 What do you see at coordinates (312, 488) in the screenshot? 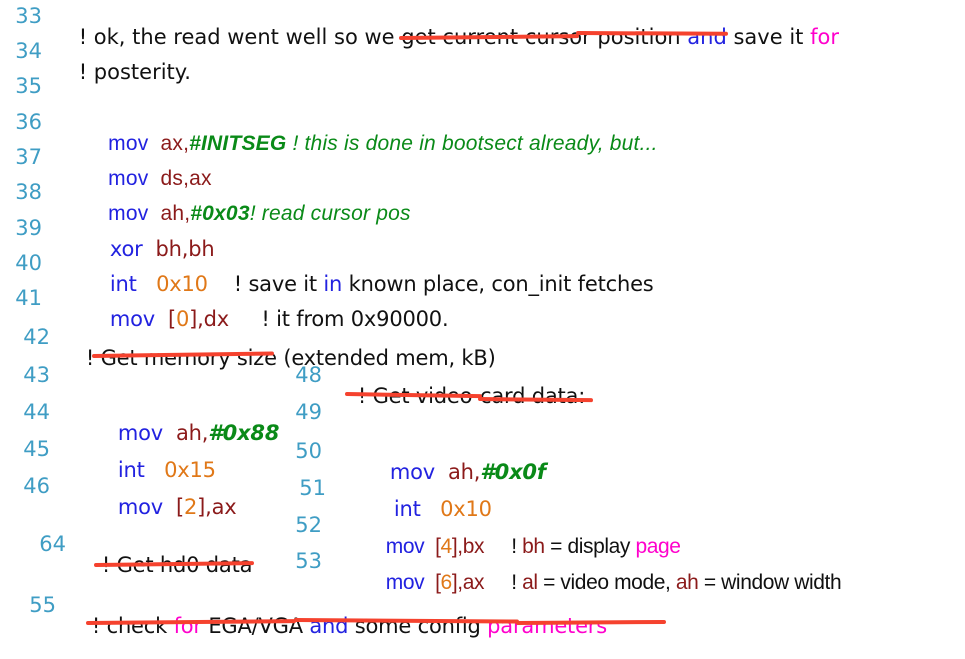
I see `line-number-51: 51` at bounding box center [312, 488].